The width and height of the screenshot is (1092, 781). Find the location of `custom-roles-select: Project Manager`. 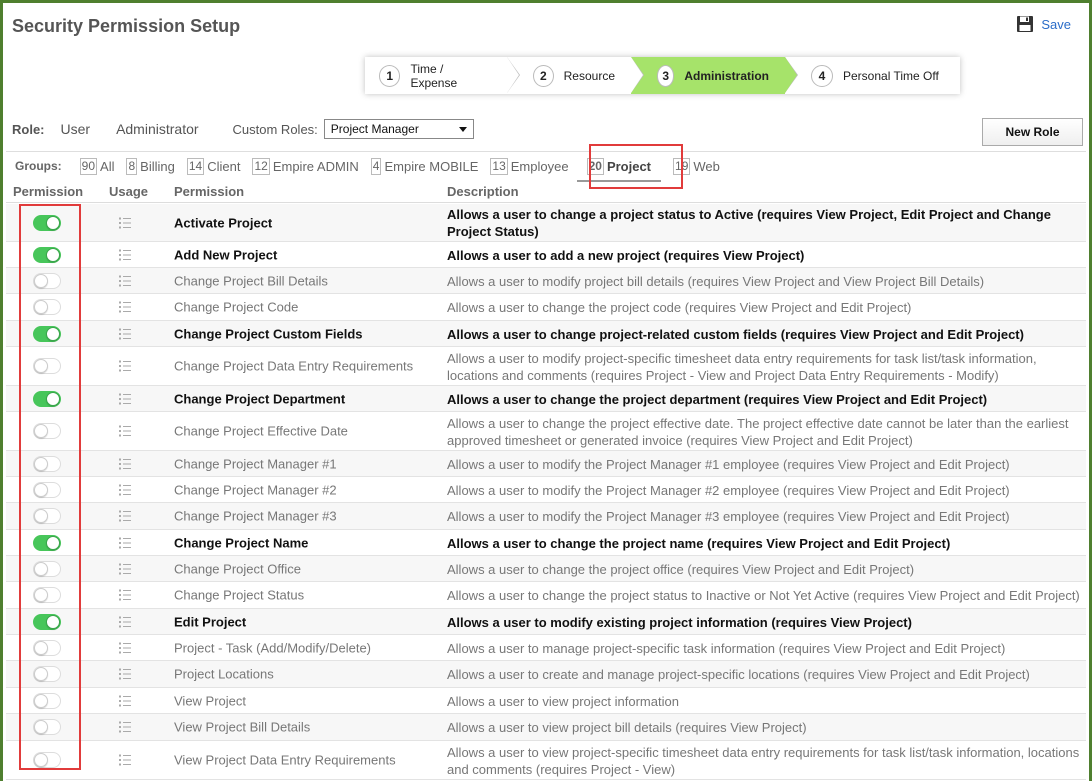

custom-roles-select: Project Manager is located at coordinates (398, 129).